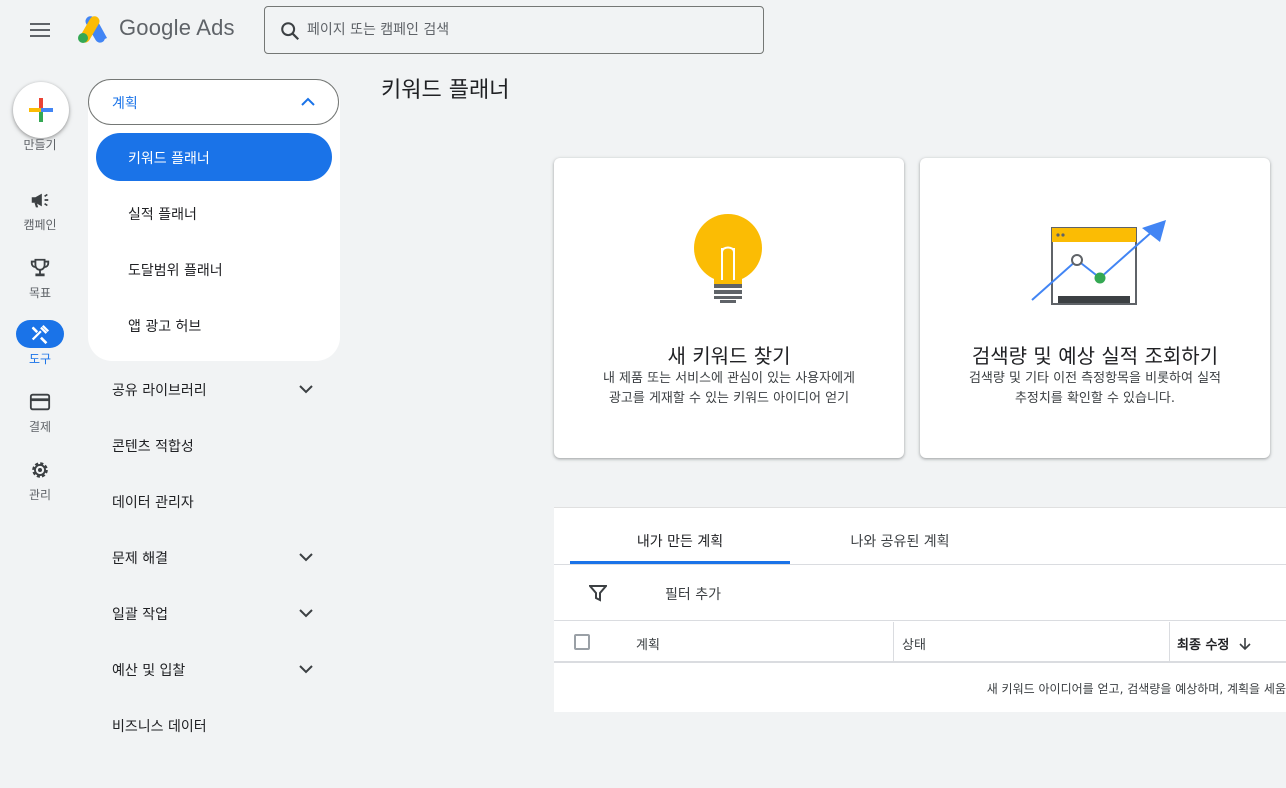  What do you see at coordinates (177, 27) in the screenshot?
I see `brand-name: Google Ads` at bounding box center [177, 27].